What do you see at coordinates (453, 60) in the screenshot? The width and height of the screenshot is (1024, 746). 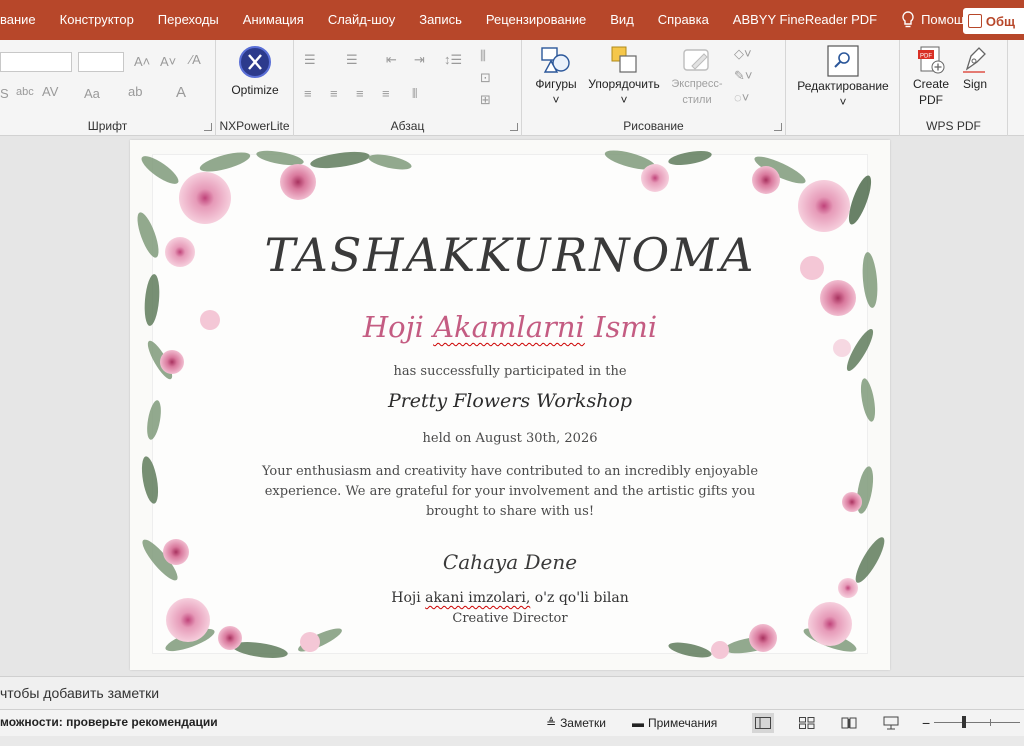 I see `line-spacing-icon: ↕☰` at bounding box center [453, 60].